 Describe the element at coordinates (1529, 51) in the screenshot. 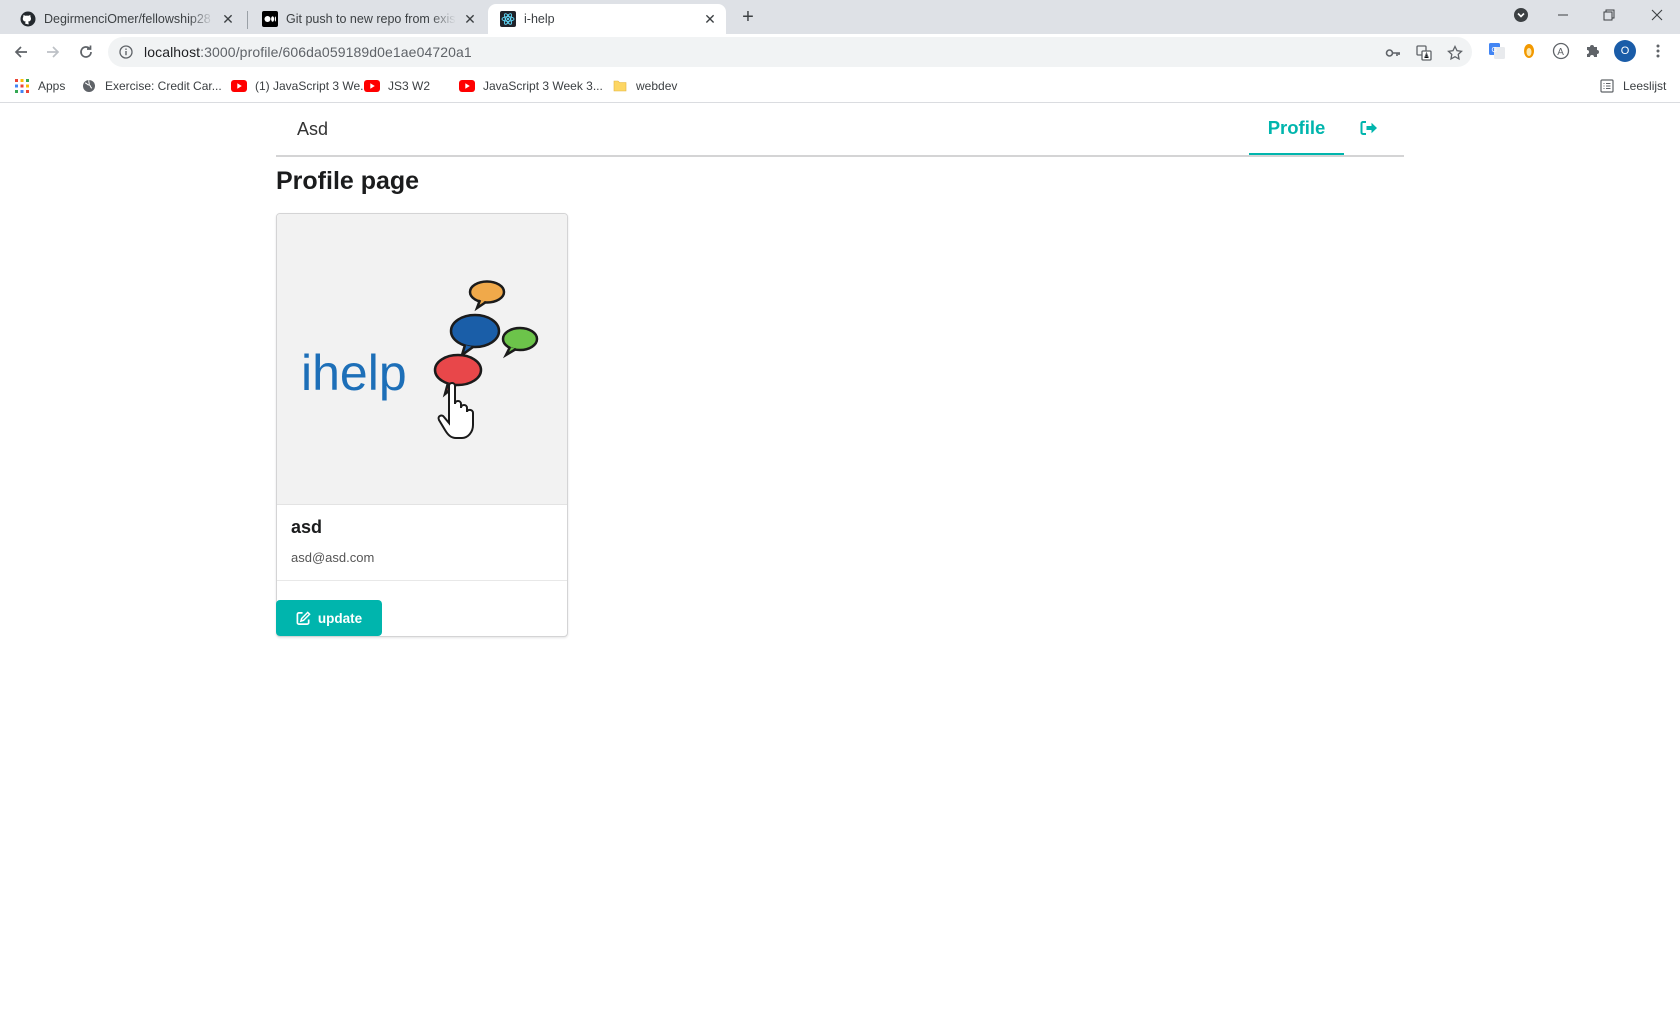

I see `extension-bulb-icon` at that location.